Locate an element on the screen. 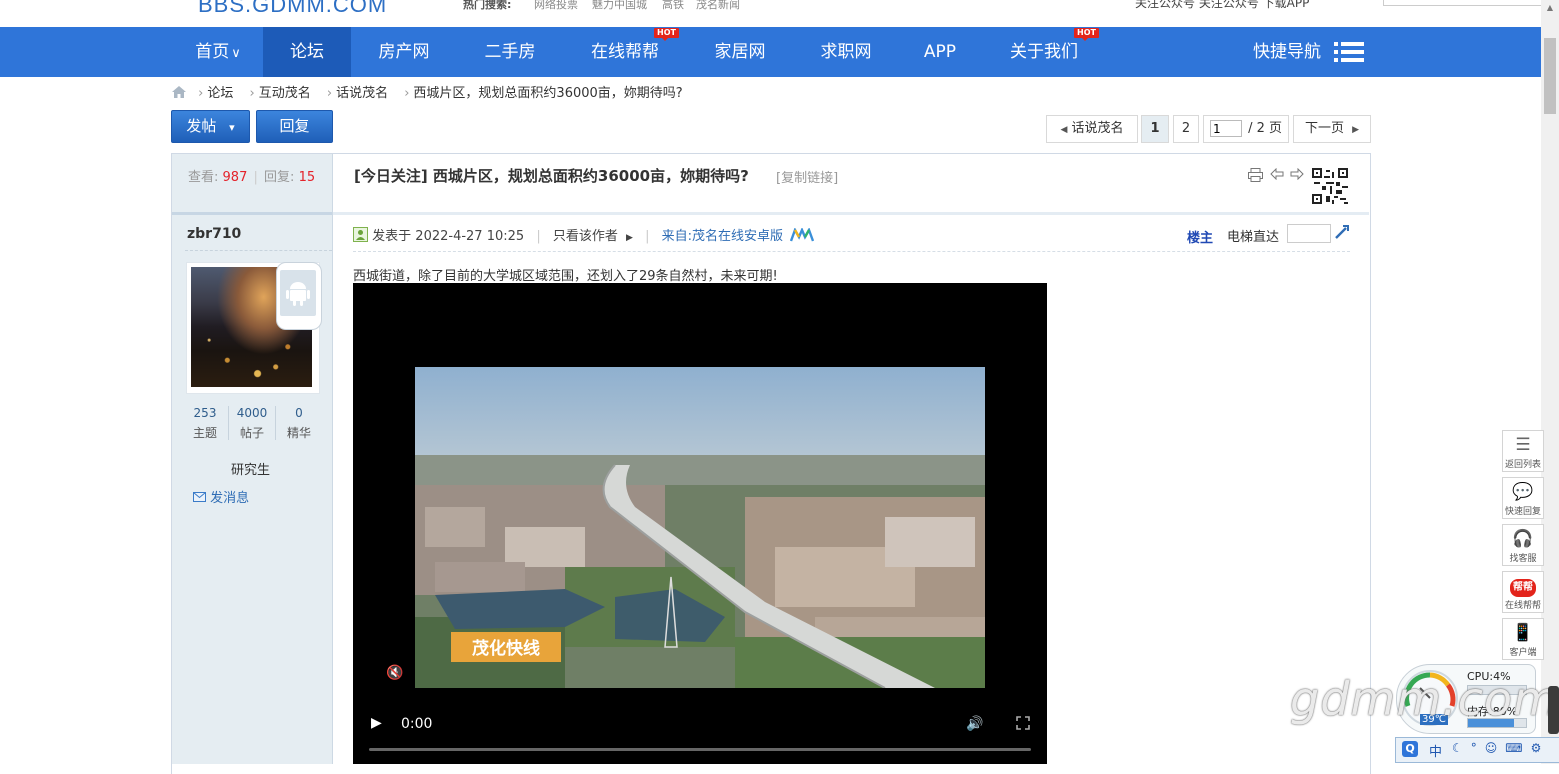  nav-item-app: APP is located at coordinates (940, 52).